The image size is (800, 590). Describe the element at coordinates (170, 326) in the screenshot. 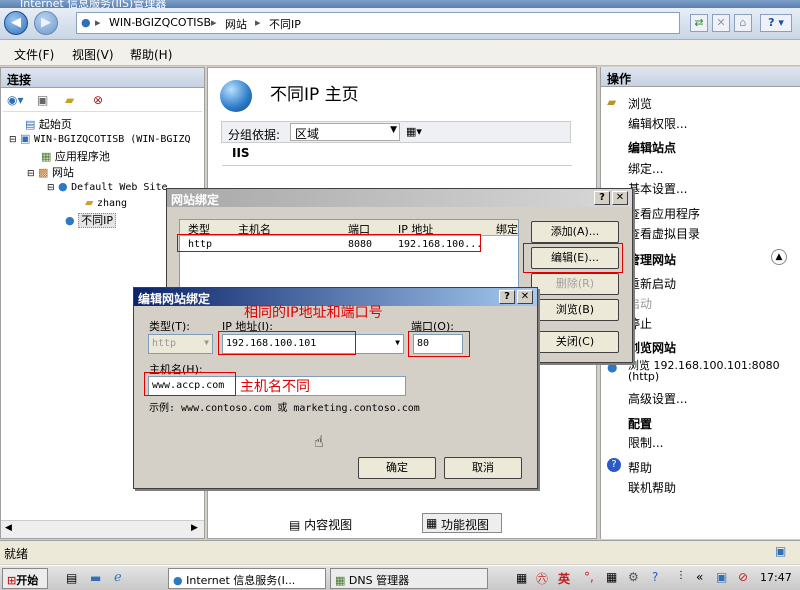

I see `type-label: 类型(T):` at that location.